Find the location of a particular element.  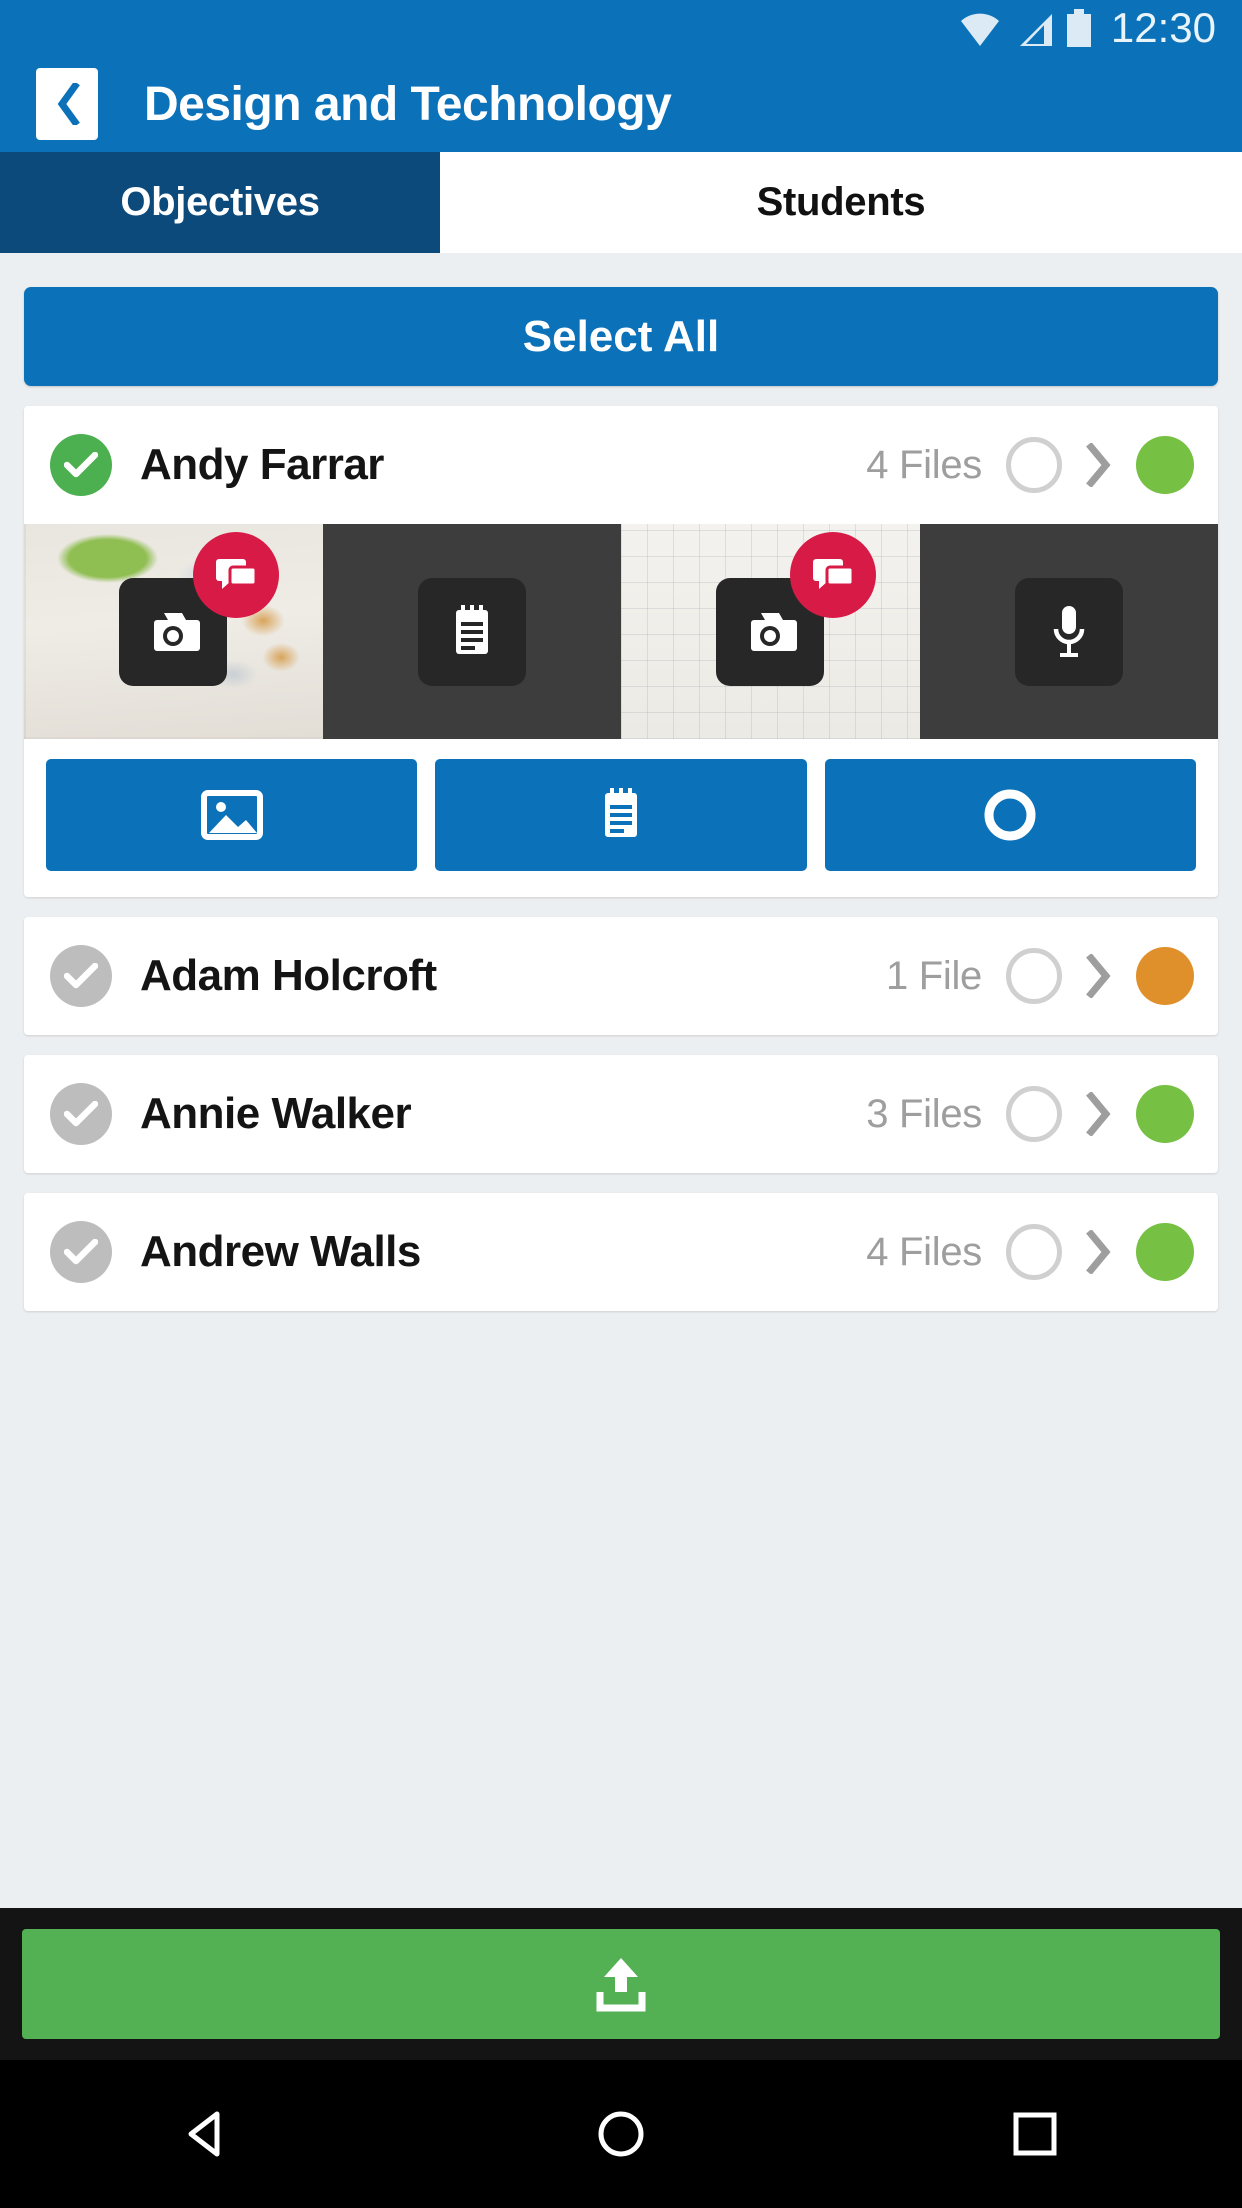

record-icon is located at coordinates (1010, 815).